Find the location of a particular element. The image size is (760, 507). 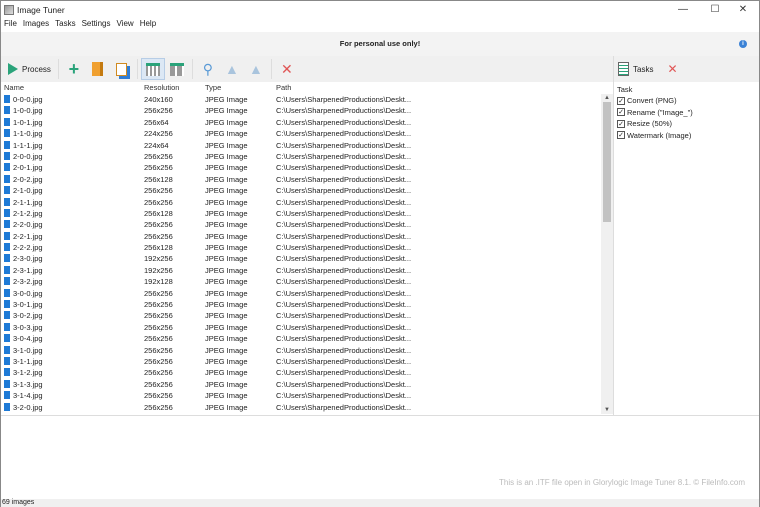

rotate-left-button: ▲ is located at coordinates (232, 69).